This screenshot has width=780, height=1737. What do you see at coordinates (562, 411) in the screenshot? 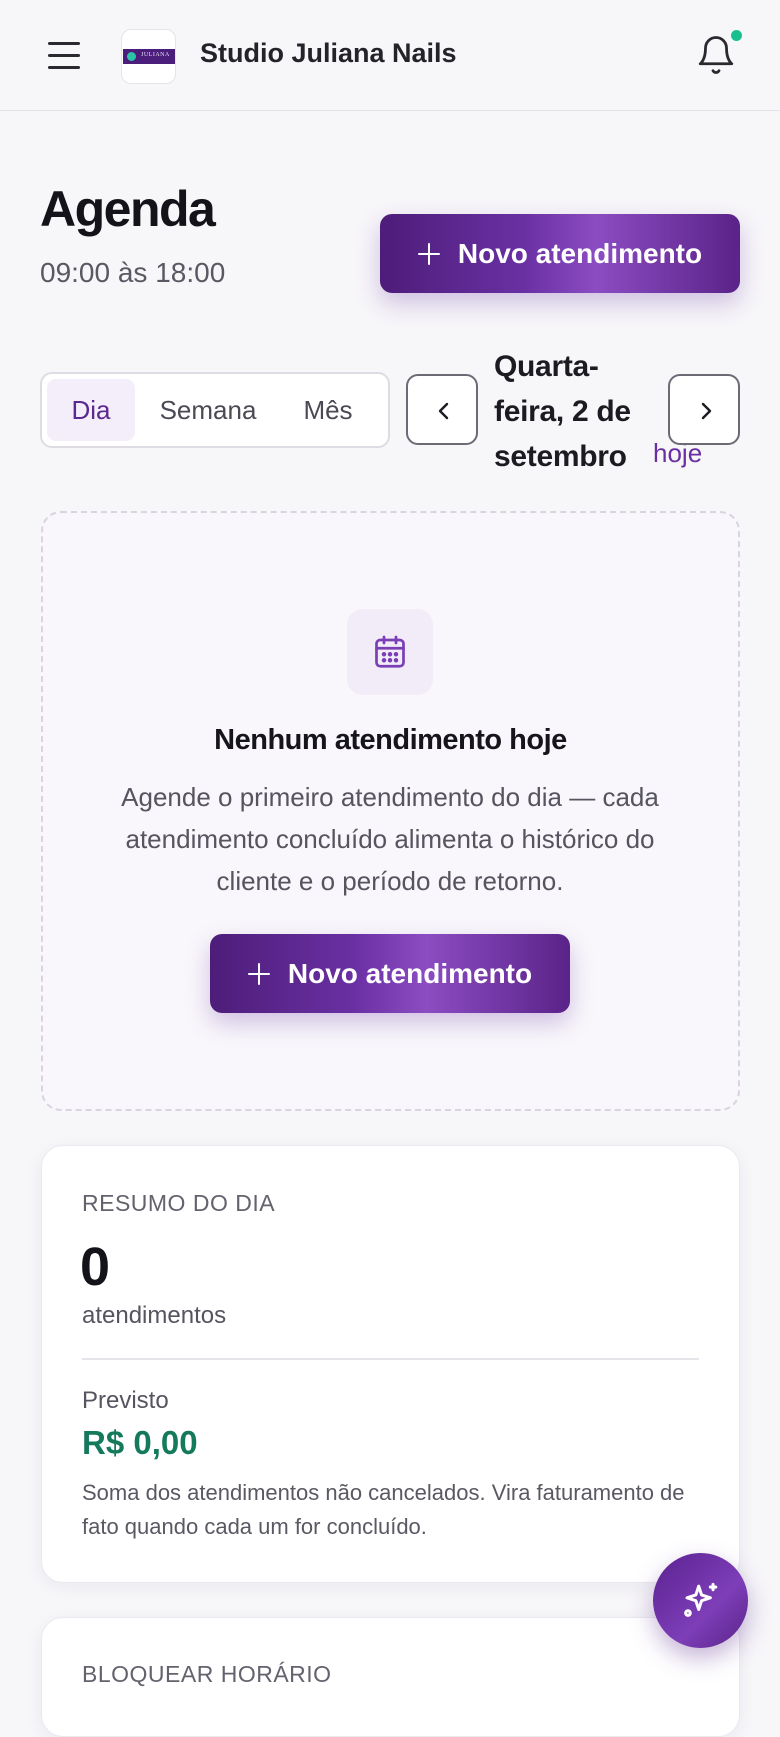
I see `date-line: feira, 2 de` at bounding box center [562, 411].